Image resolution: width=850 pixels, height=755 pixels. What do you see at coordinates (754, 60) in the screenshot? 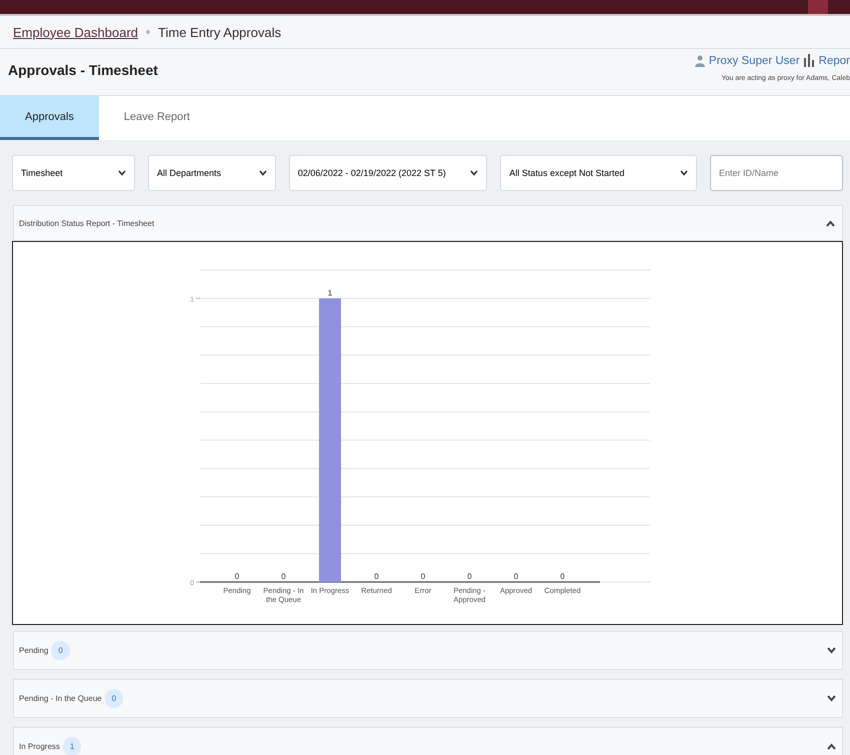
I see `proxy-user-link: Proxy Super User` at bounding box center [754, 60].